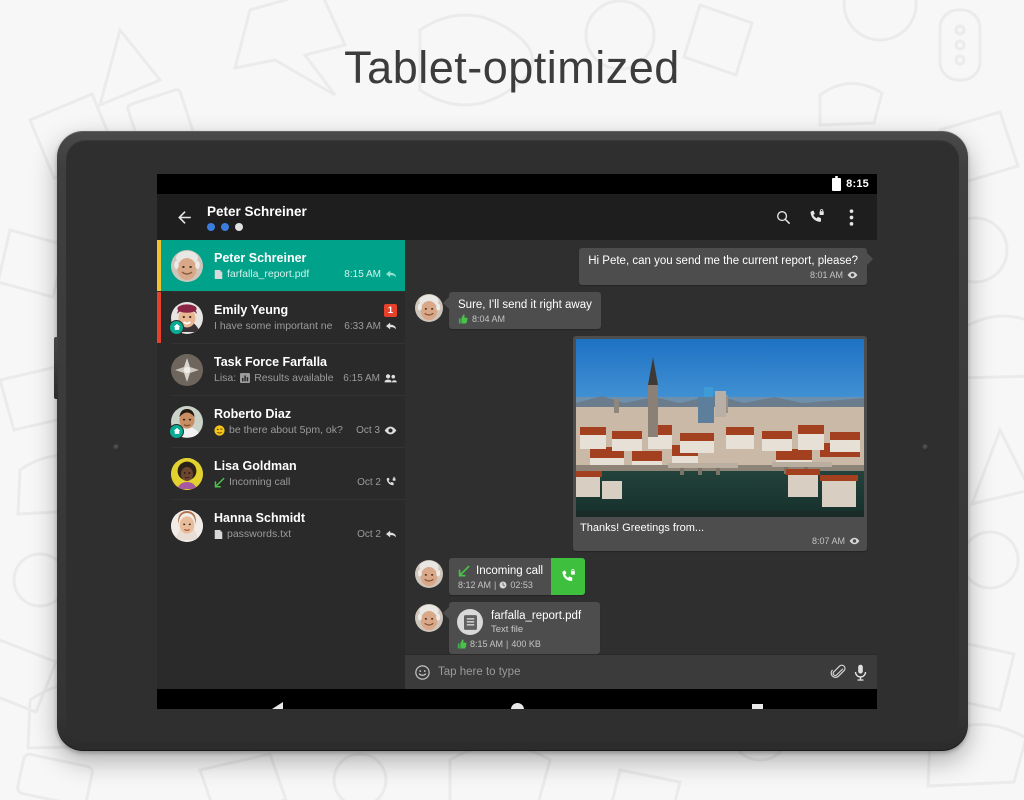  What do you see at coordinates (362, 274) in the screenshot?
I see `chat-time: 8:15 AM` at bounding box center [362, 274].